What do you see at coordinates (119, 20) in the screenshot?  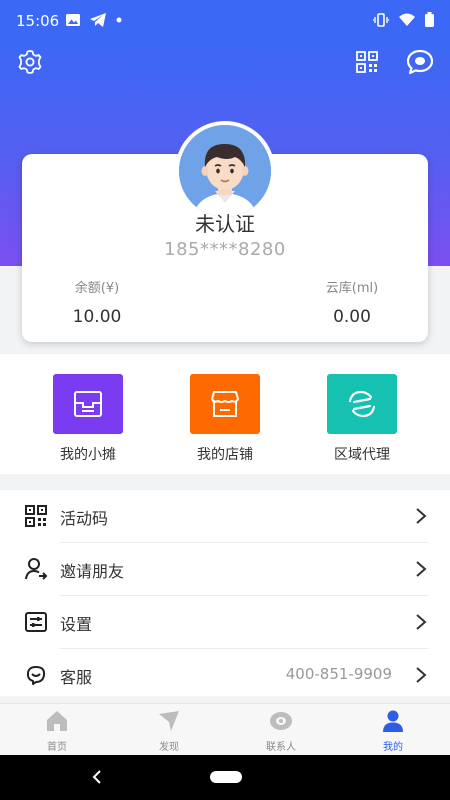 I see `notification-dot-icon` at bounding box center [119, 20].